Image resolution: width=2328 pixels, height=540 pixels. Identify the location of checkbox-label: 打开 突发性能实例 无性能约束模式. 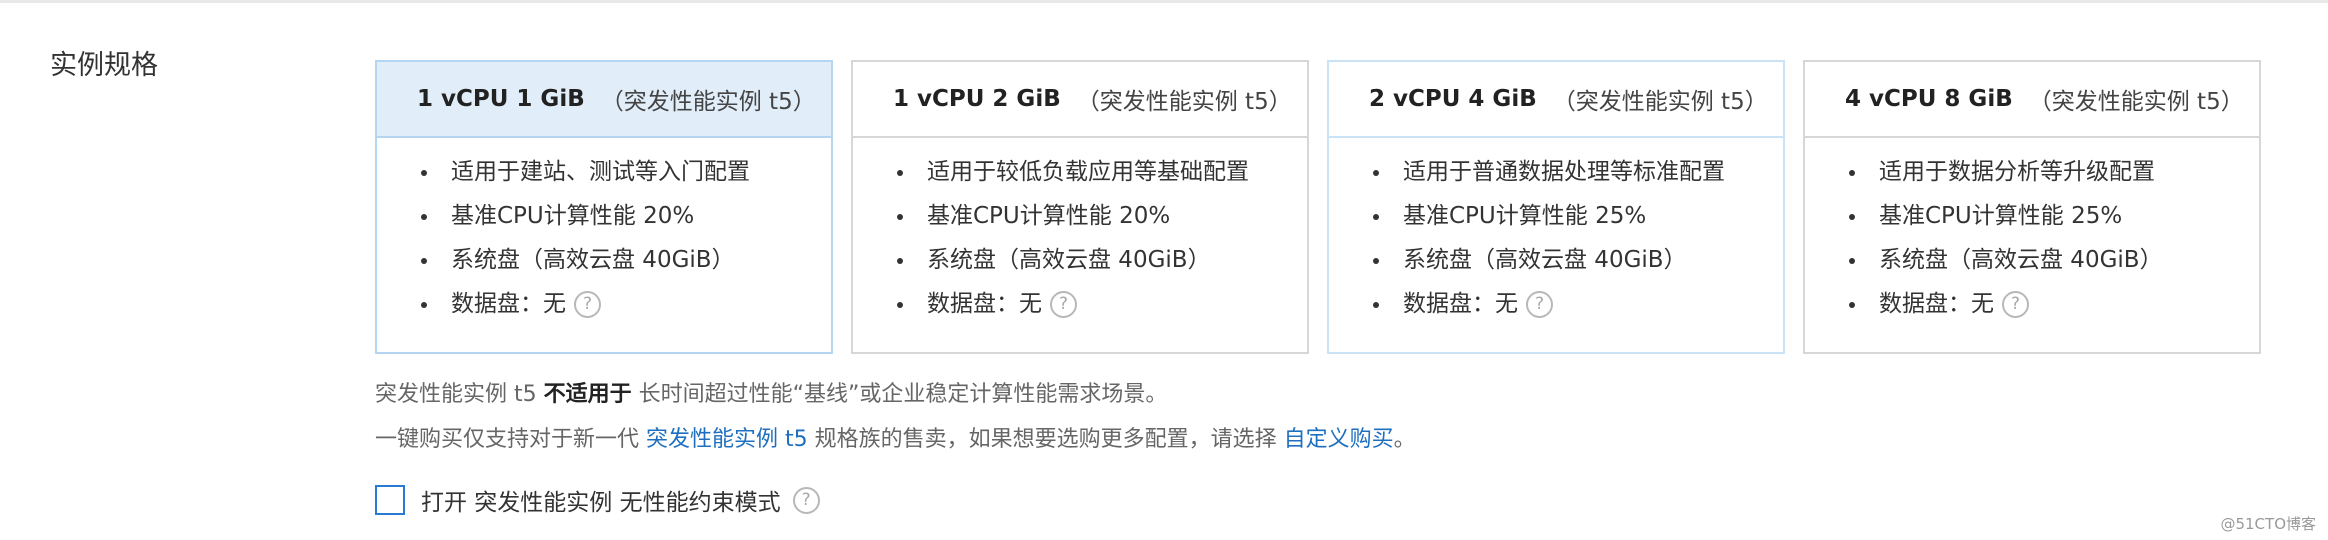
(601, 500).